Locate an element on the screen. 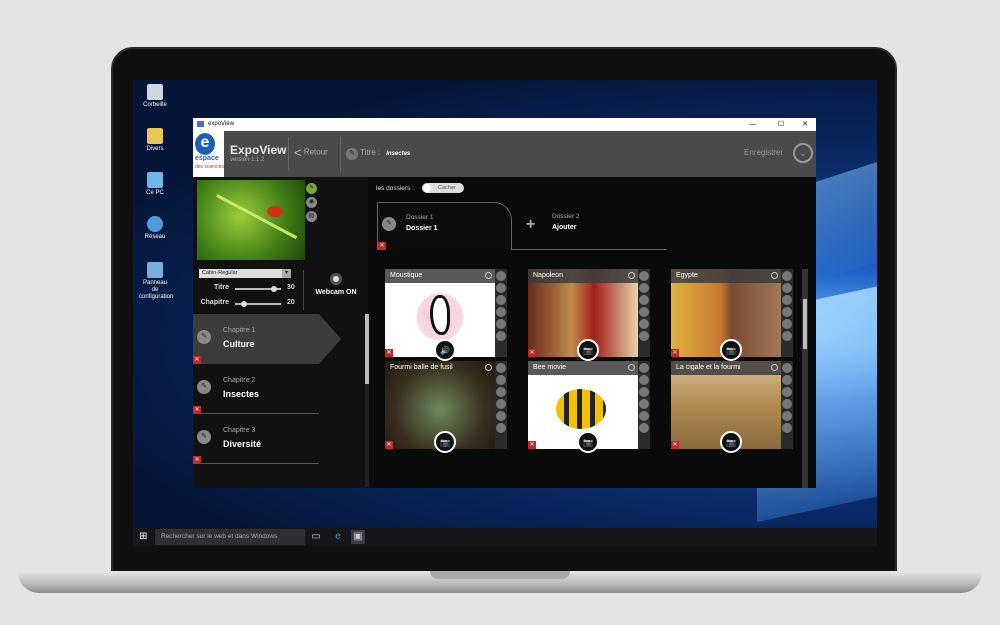  folder-open-icon: ▤ is located at coordinates (311, 216).